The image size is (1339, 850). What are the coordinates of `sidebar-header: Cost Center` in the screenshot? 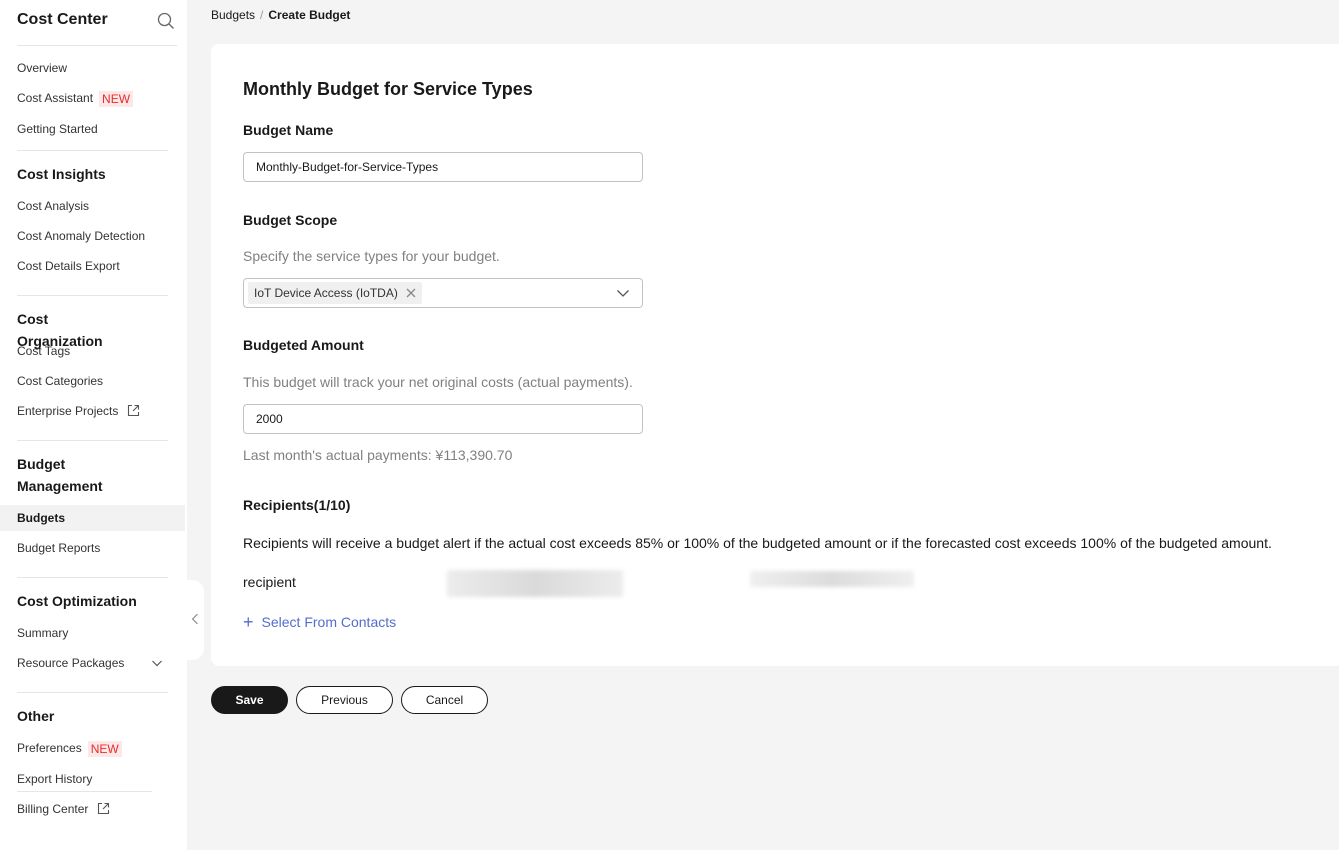 It's located at (97, 28).